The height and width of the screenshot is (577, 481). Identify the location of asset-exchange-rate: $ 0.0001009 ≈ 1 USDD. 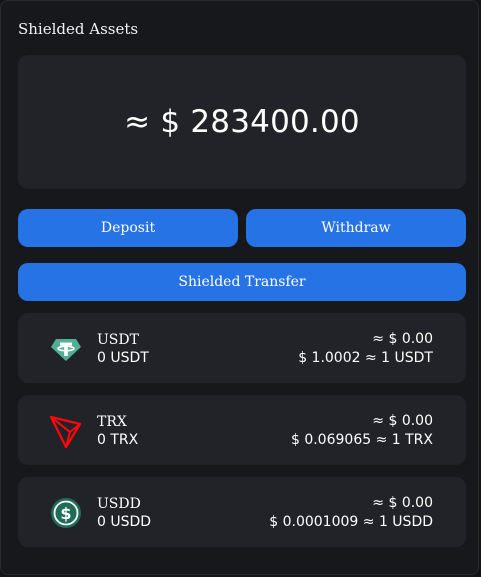
(351, 522).